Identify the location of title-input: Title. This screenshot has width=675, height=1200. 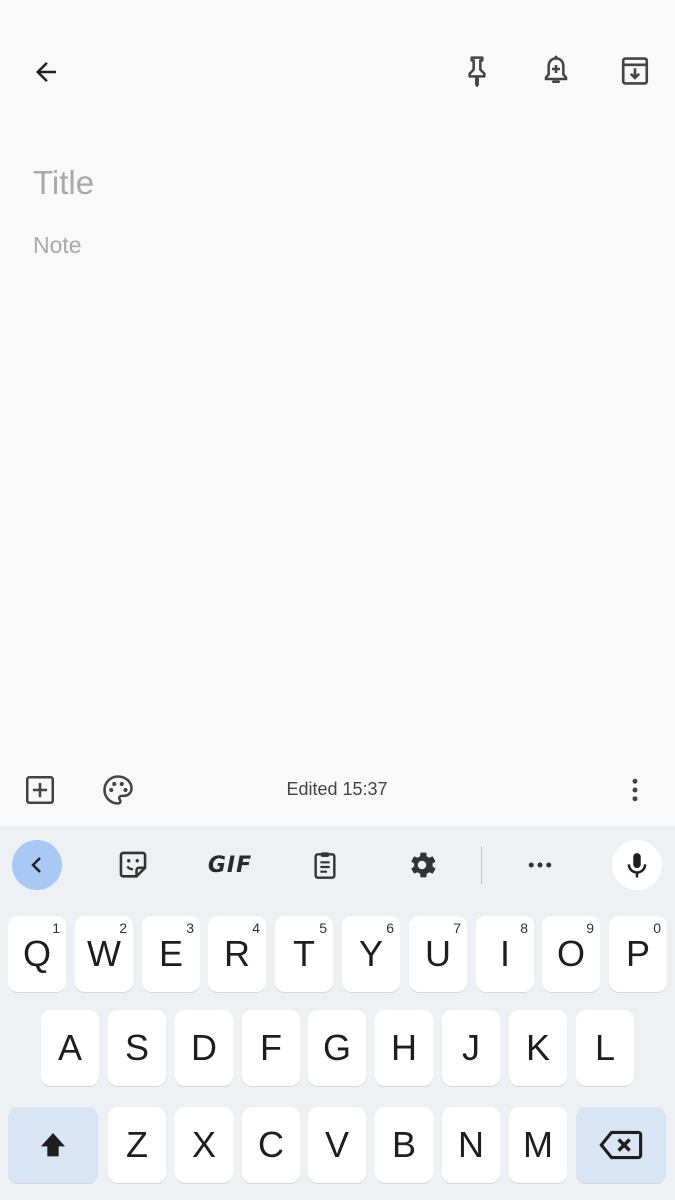
(333, 183).